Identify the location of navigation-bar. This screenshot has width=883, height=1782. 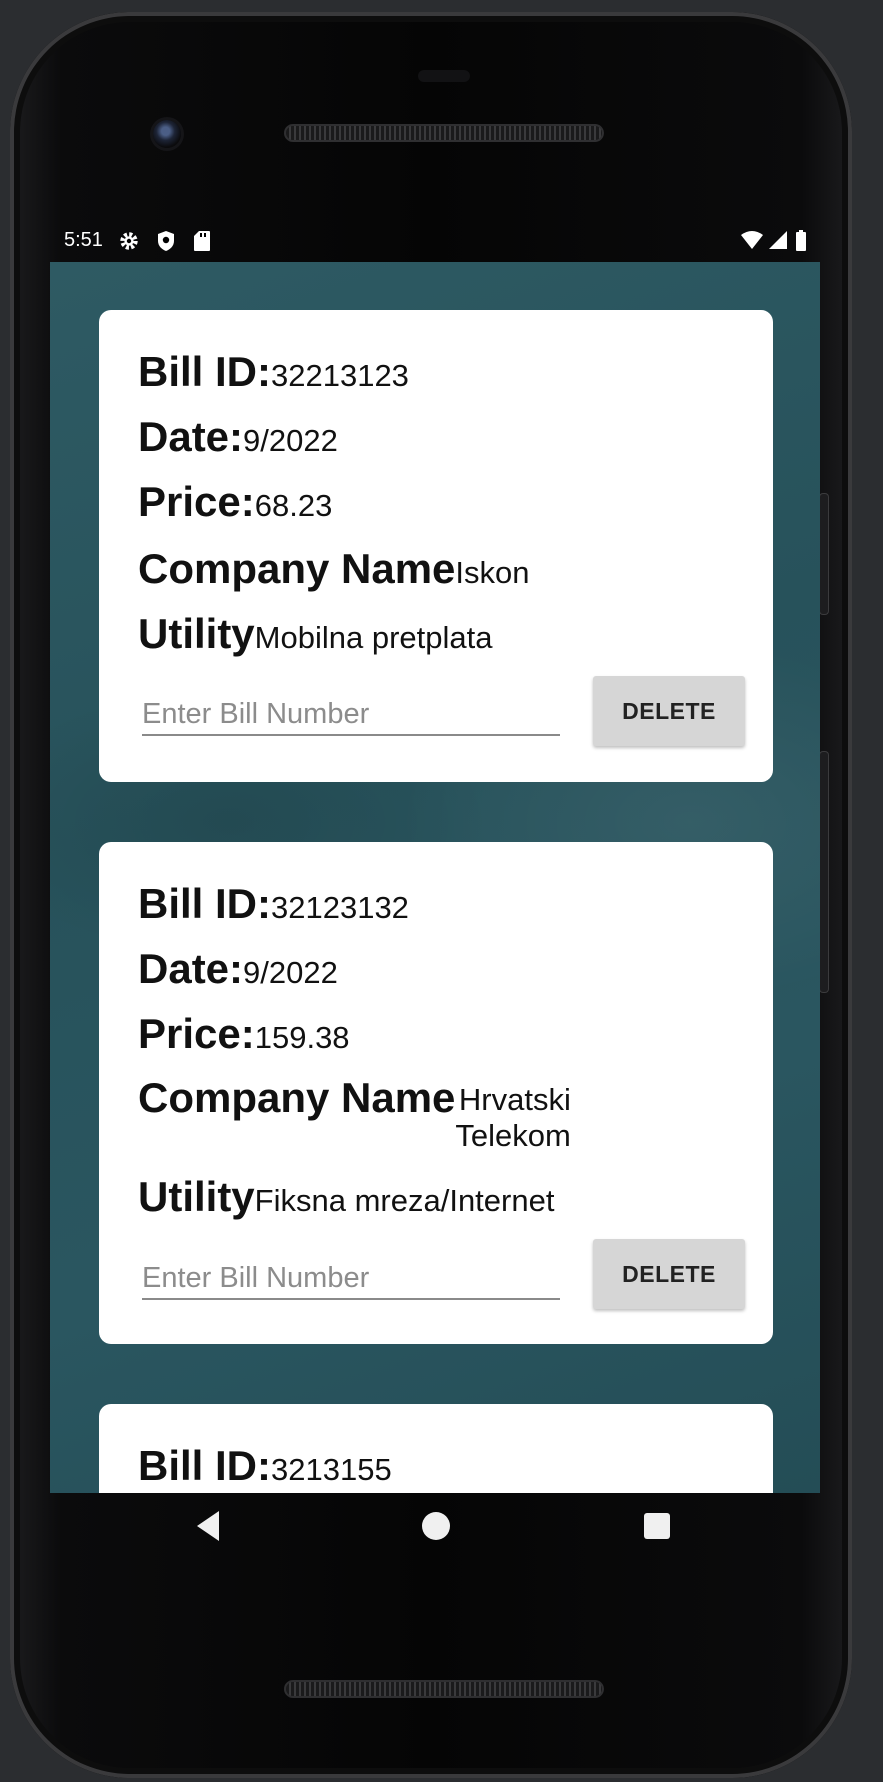
(435, 1533).